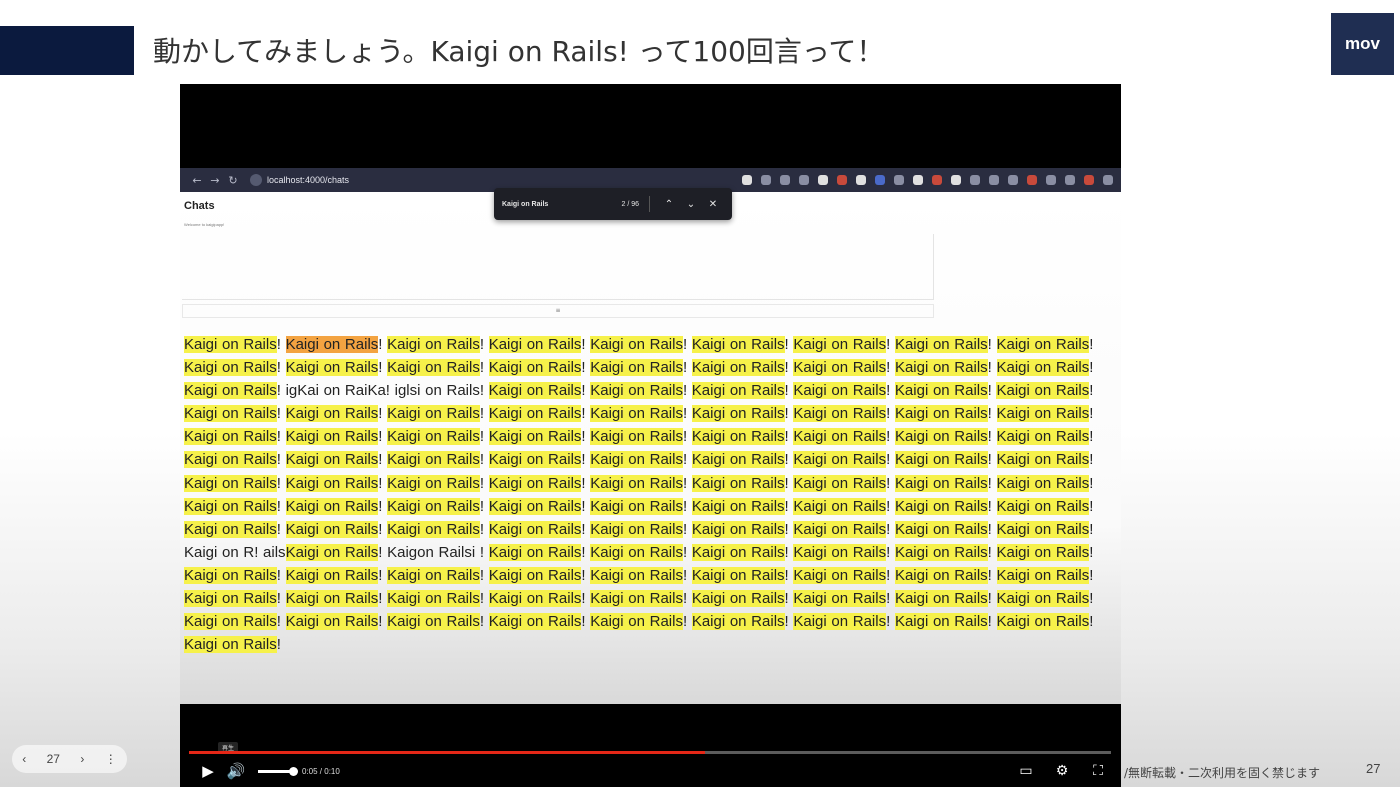 The height and width of the screenshot is (787, 1400). What do you see at coordinates (1062, 771) in the screenshot?
I see `settings-gear-icon: ⚙` at bounding box center [1062, 771].